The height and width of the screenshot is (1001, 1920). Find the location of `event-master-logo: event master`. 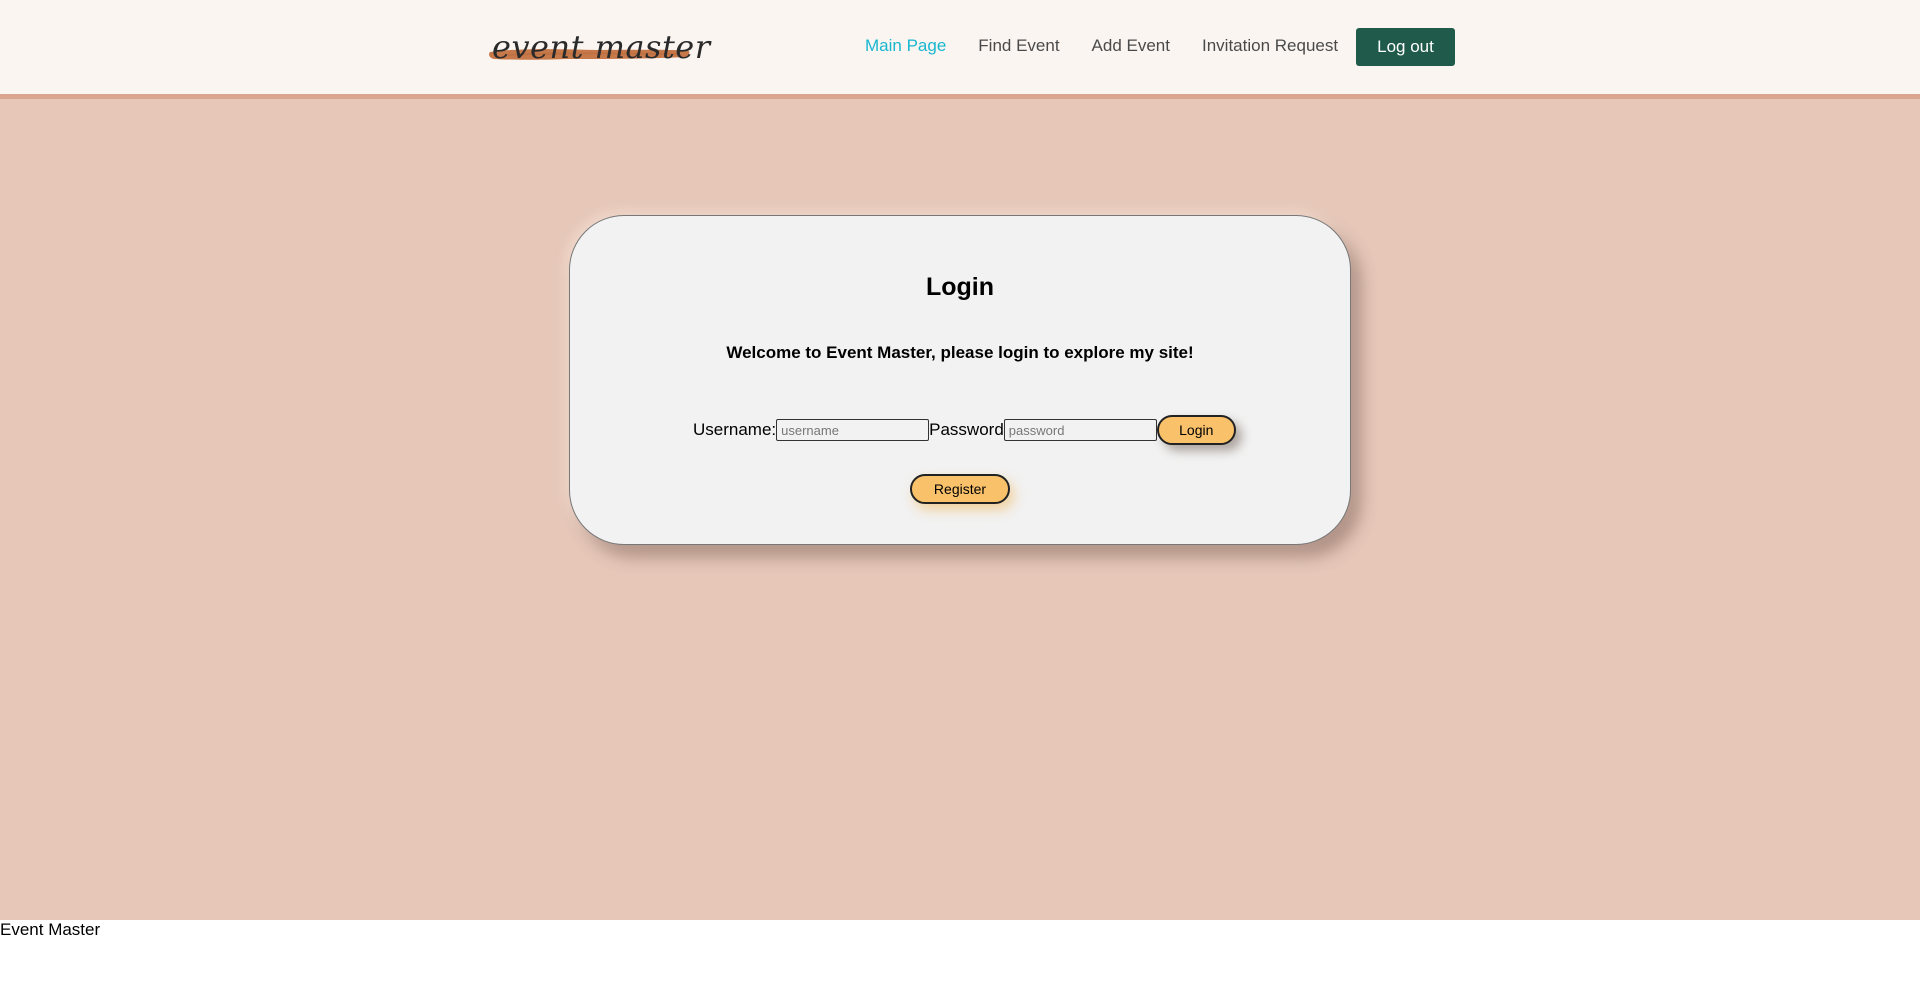

event-master-logo: event master is located at coordinates (599, 46).